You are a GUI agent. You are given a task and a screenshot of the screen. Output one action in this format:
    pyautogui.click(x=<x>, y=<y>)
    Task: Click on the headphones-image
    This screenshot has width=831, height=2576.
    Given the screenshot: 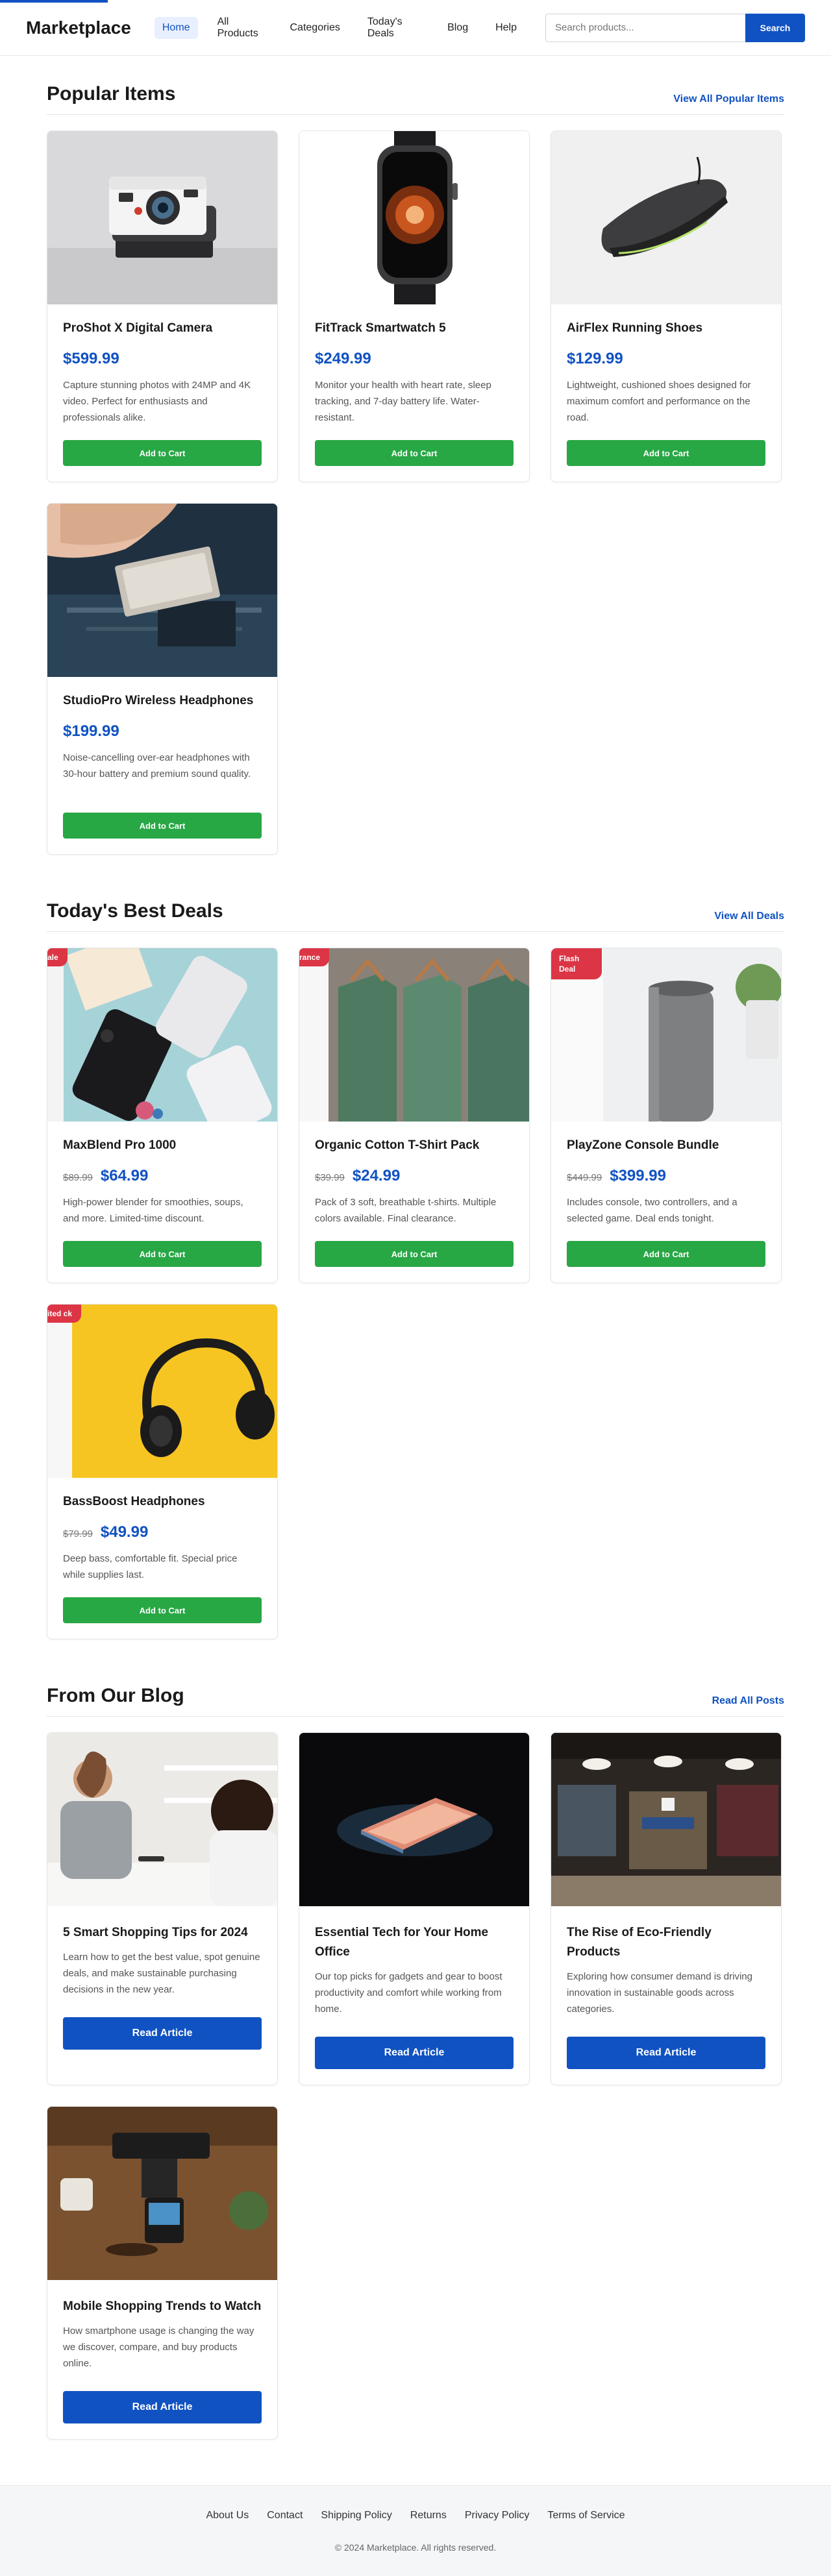 What is the action you would take?
    pyautogui.click(x=162, y=1391)
    